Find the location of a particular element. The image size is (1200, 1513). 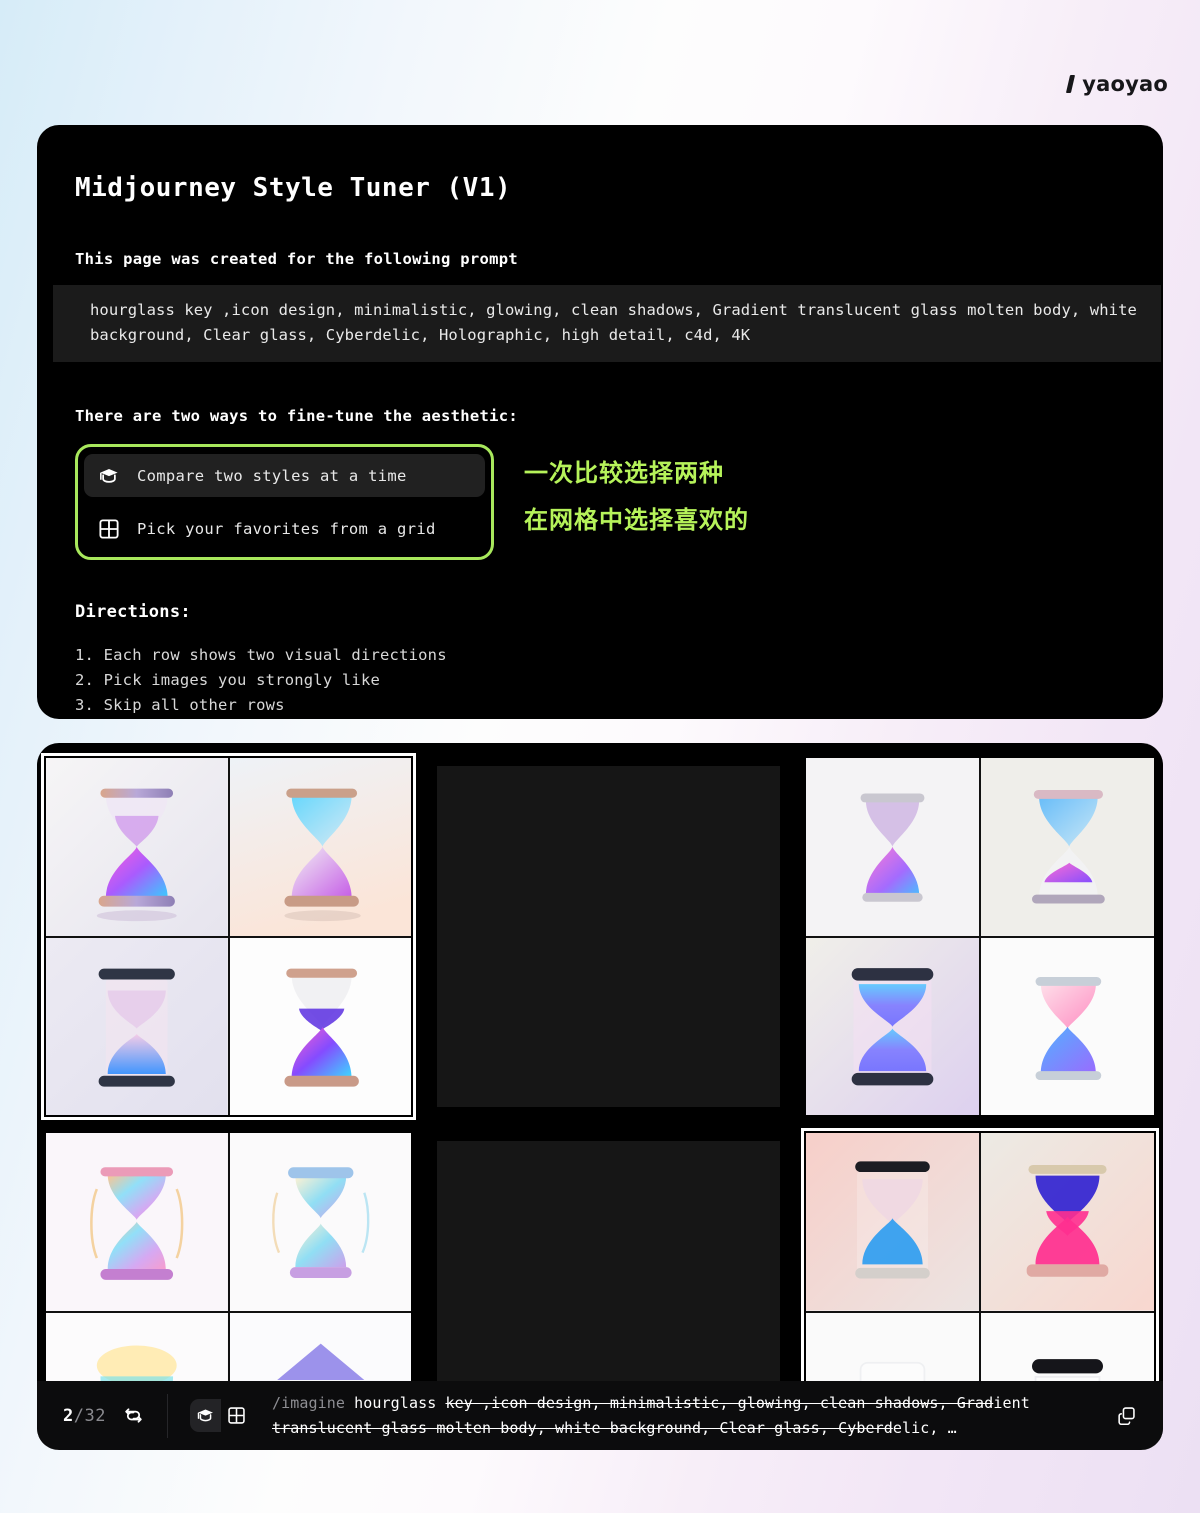

image-quad-selected is located at coordinates (228, 936).